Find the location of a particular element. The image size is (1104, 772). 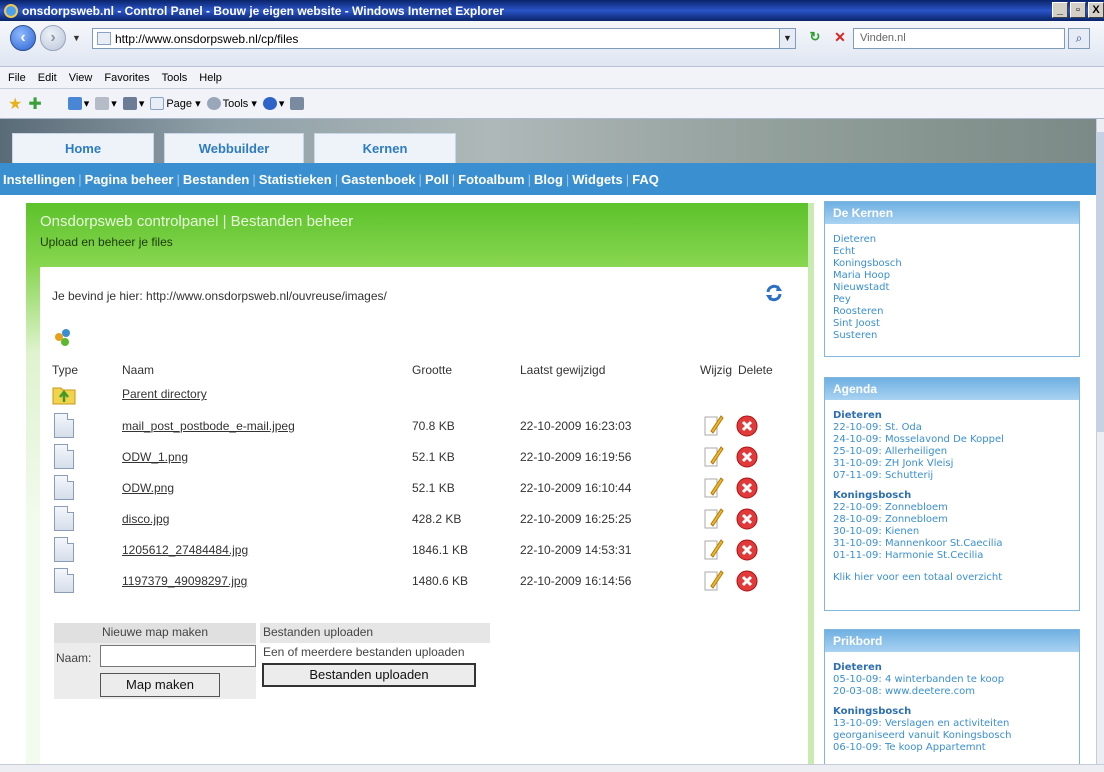

close-button: X is located at coordinates (1096, 10).